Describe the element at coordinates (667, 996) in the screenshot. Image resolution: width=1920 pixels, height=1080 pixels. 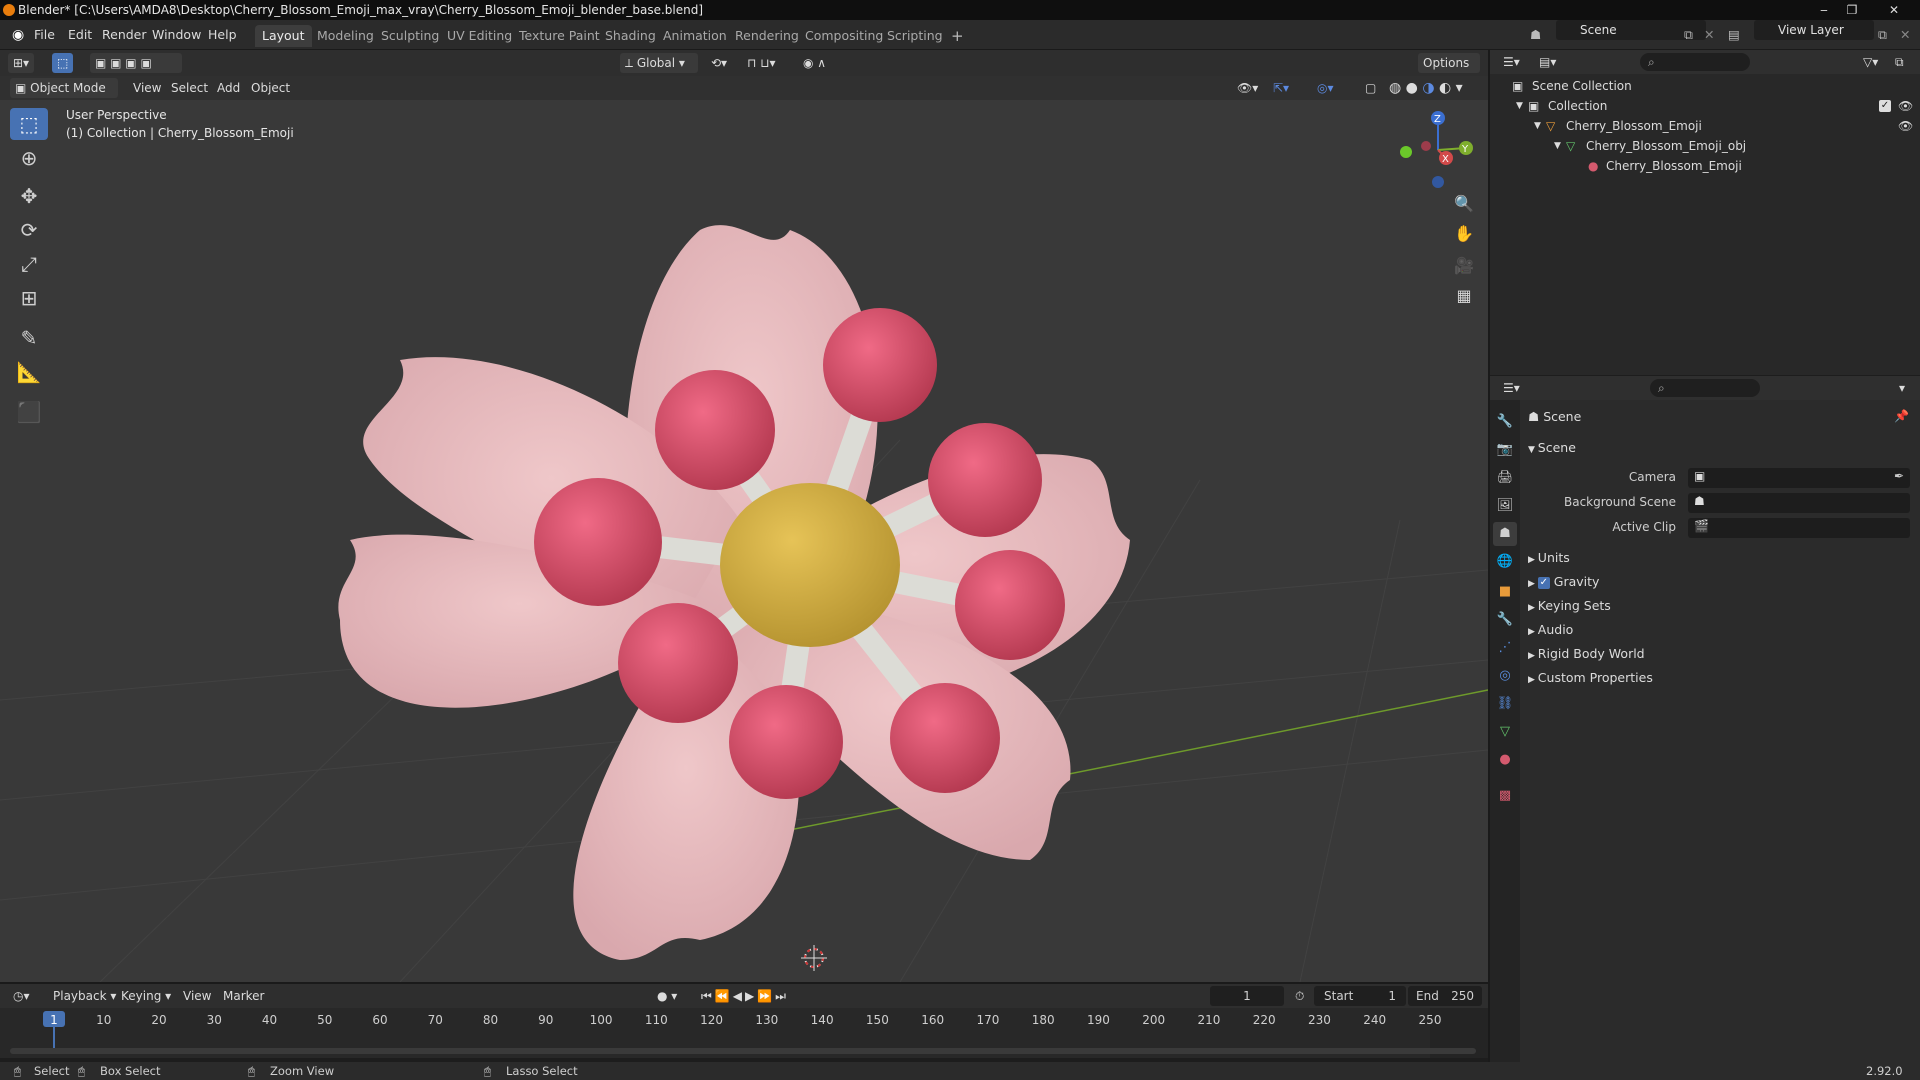
I see `record-keyframe-icon: ● ▾` at that location.